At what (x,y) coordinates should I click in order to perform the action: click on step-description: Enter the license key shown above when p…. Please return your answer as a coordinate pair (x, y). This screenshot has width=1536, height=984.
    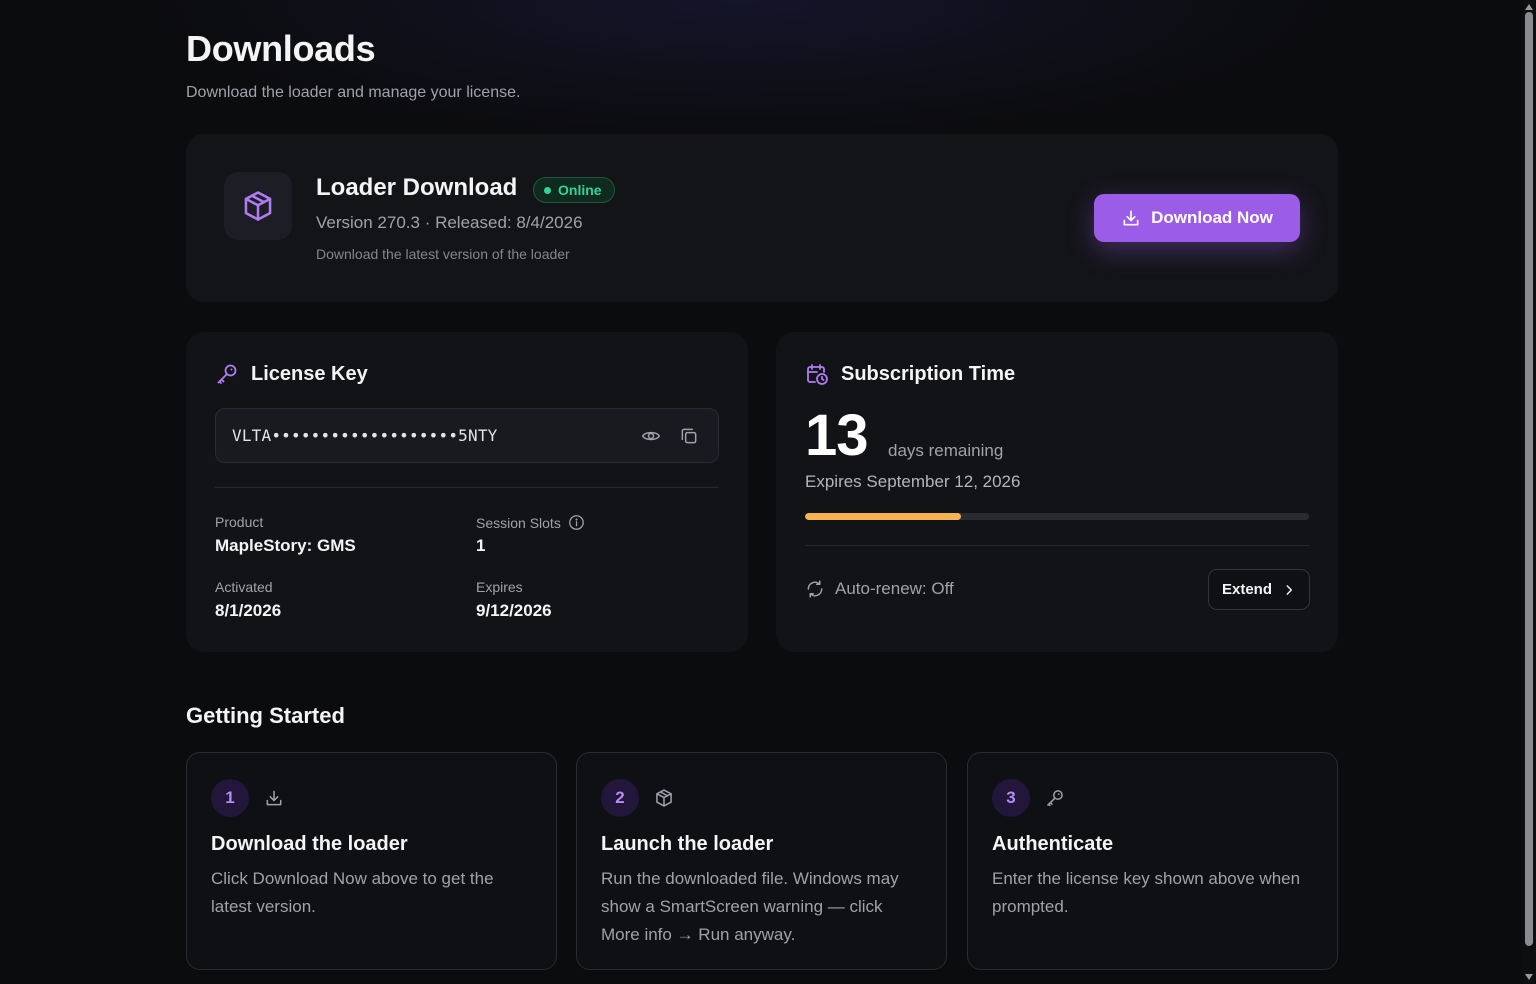
    Looking at the image, I should click on (1146, 892).